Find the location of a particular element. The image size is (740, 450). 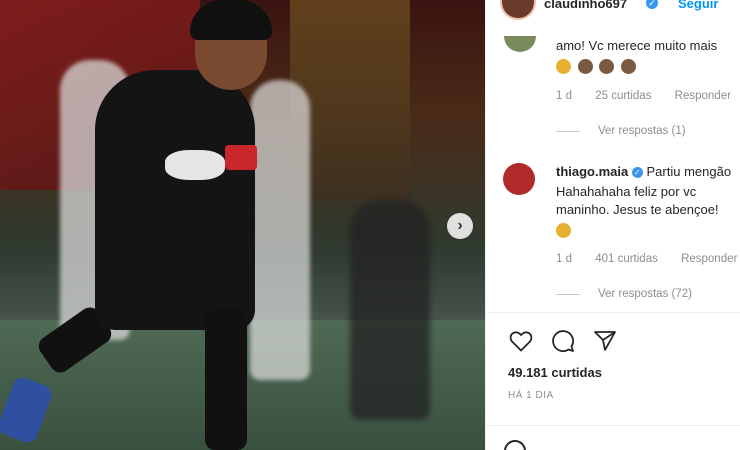

team-logo is located at coordinates (195, 165).